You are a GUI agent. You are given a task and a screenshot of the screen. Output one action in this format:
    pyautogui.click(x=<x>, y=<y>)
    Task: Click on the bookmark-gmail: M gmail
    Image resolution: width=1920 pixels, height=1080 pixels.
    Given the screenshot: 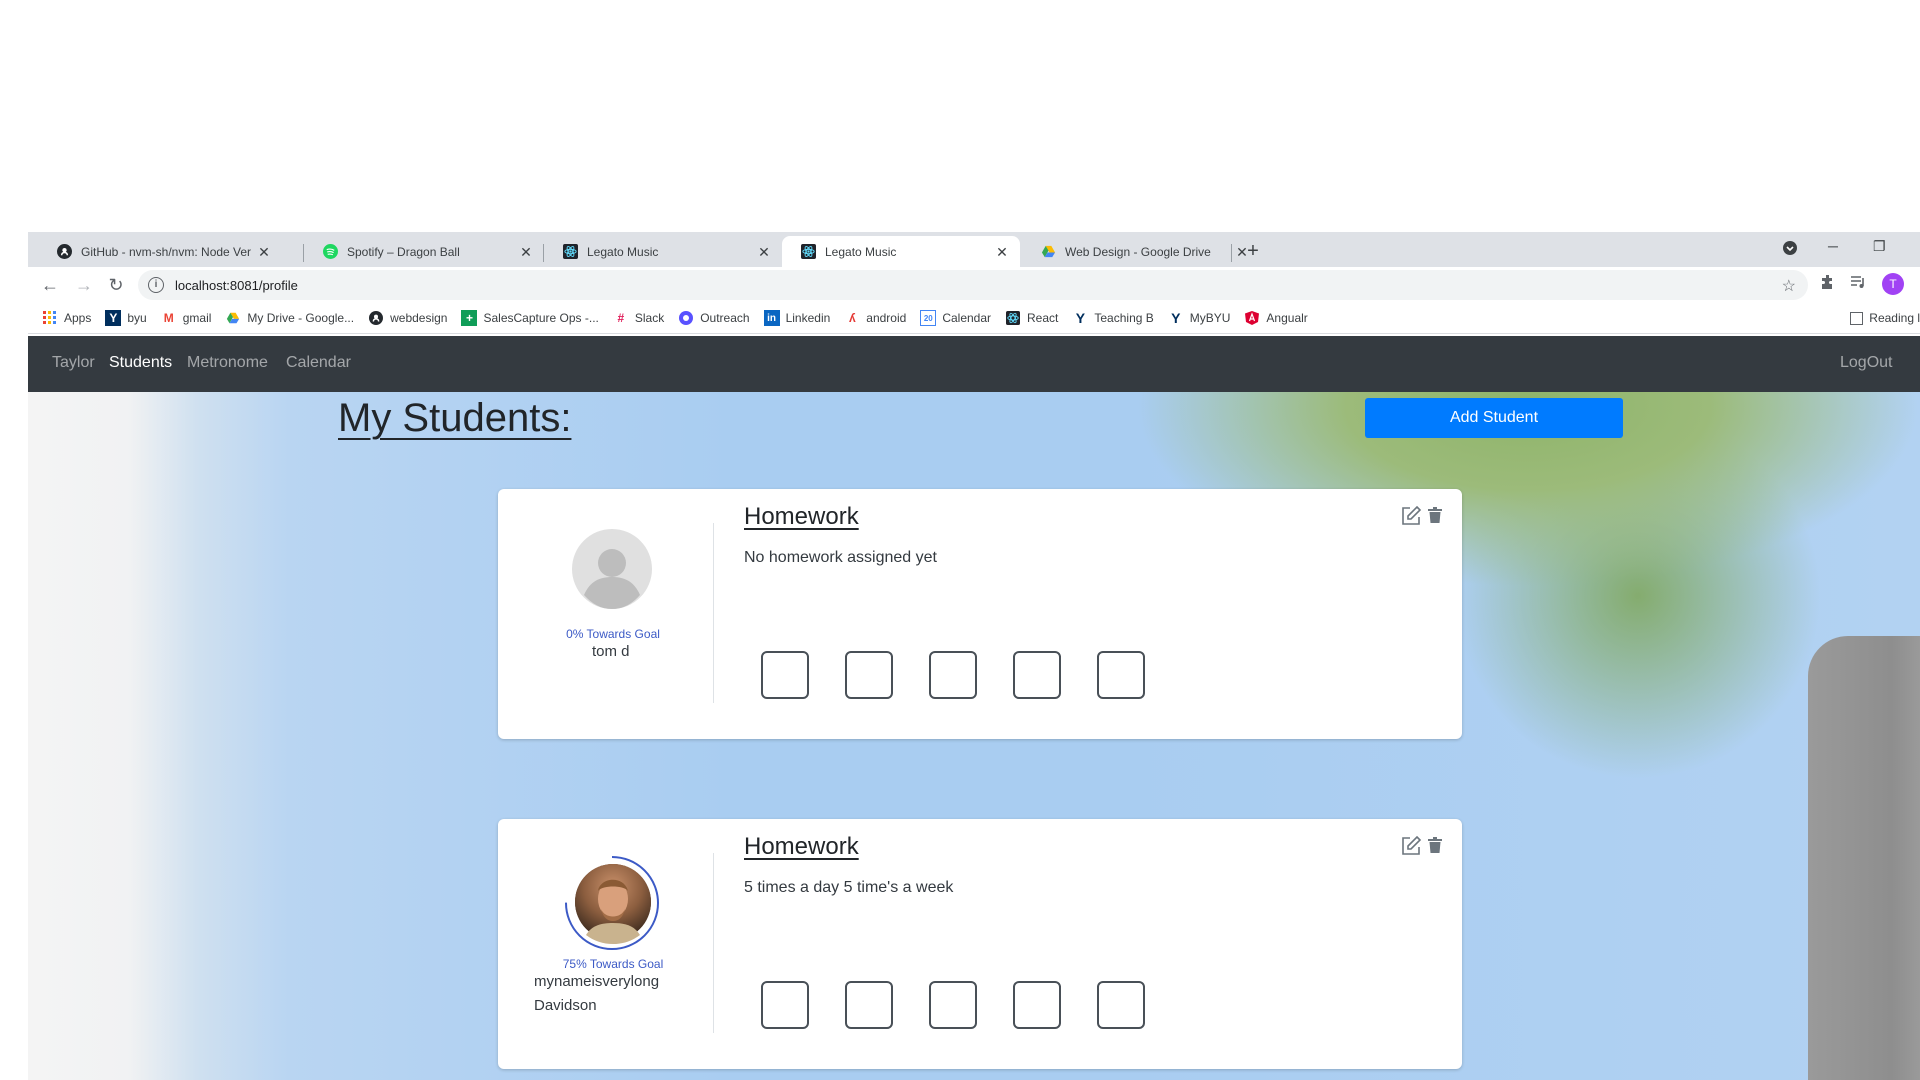 What is the action you would take?
    pyautogui.click(x=186, y=318)
    